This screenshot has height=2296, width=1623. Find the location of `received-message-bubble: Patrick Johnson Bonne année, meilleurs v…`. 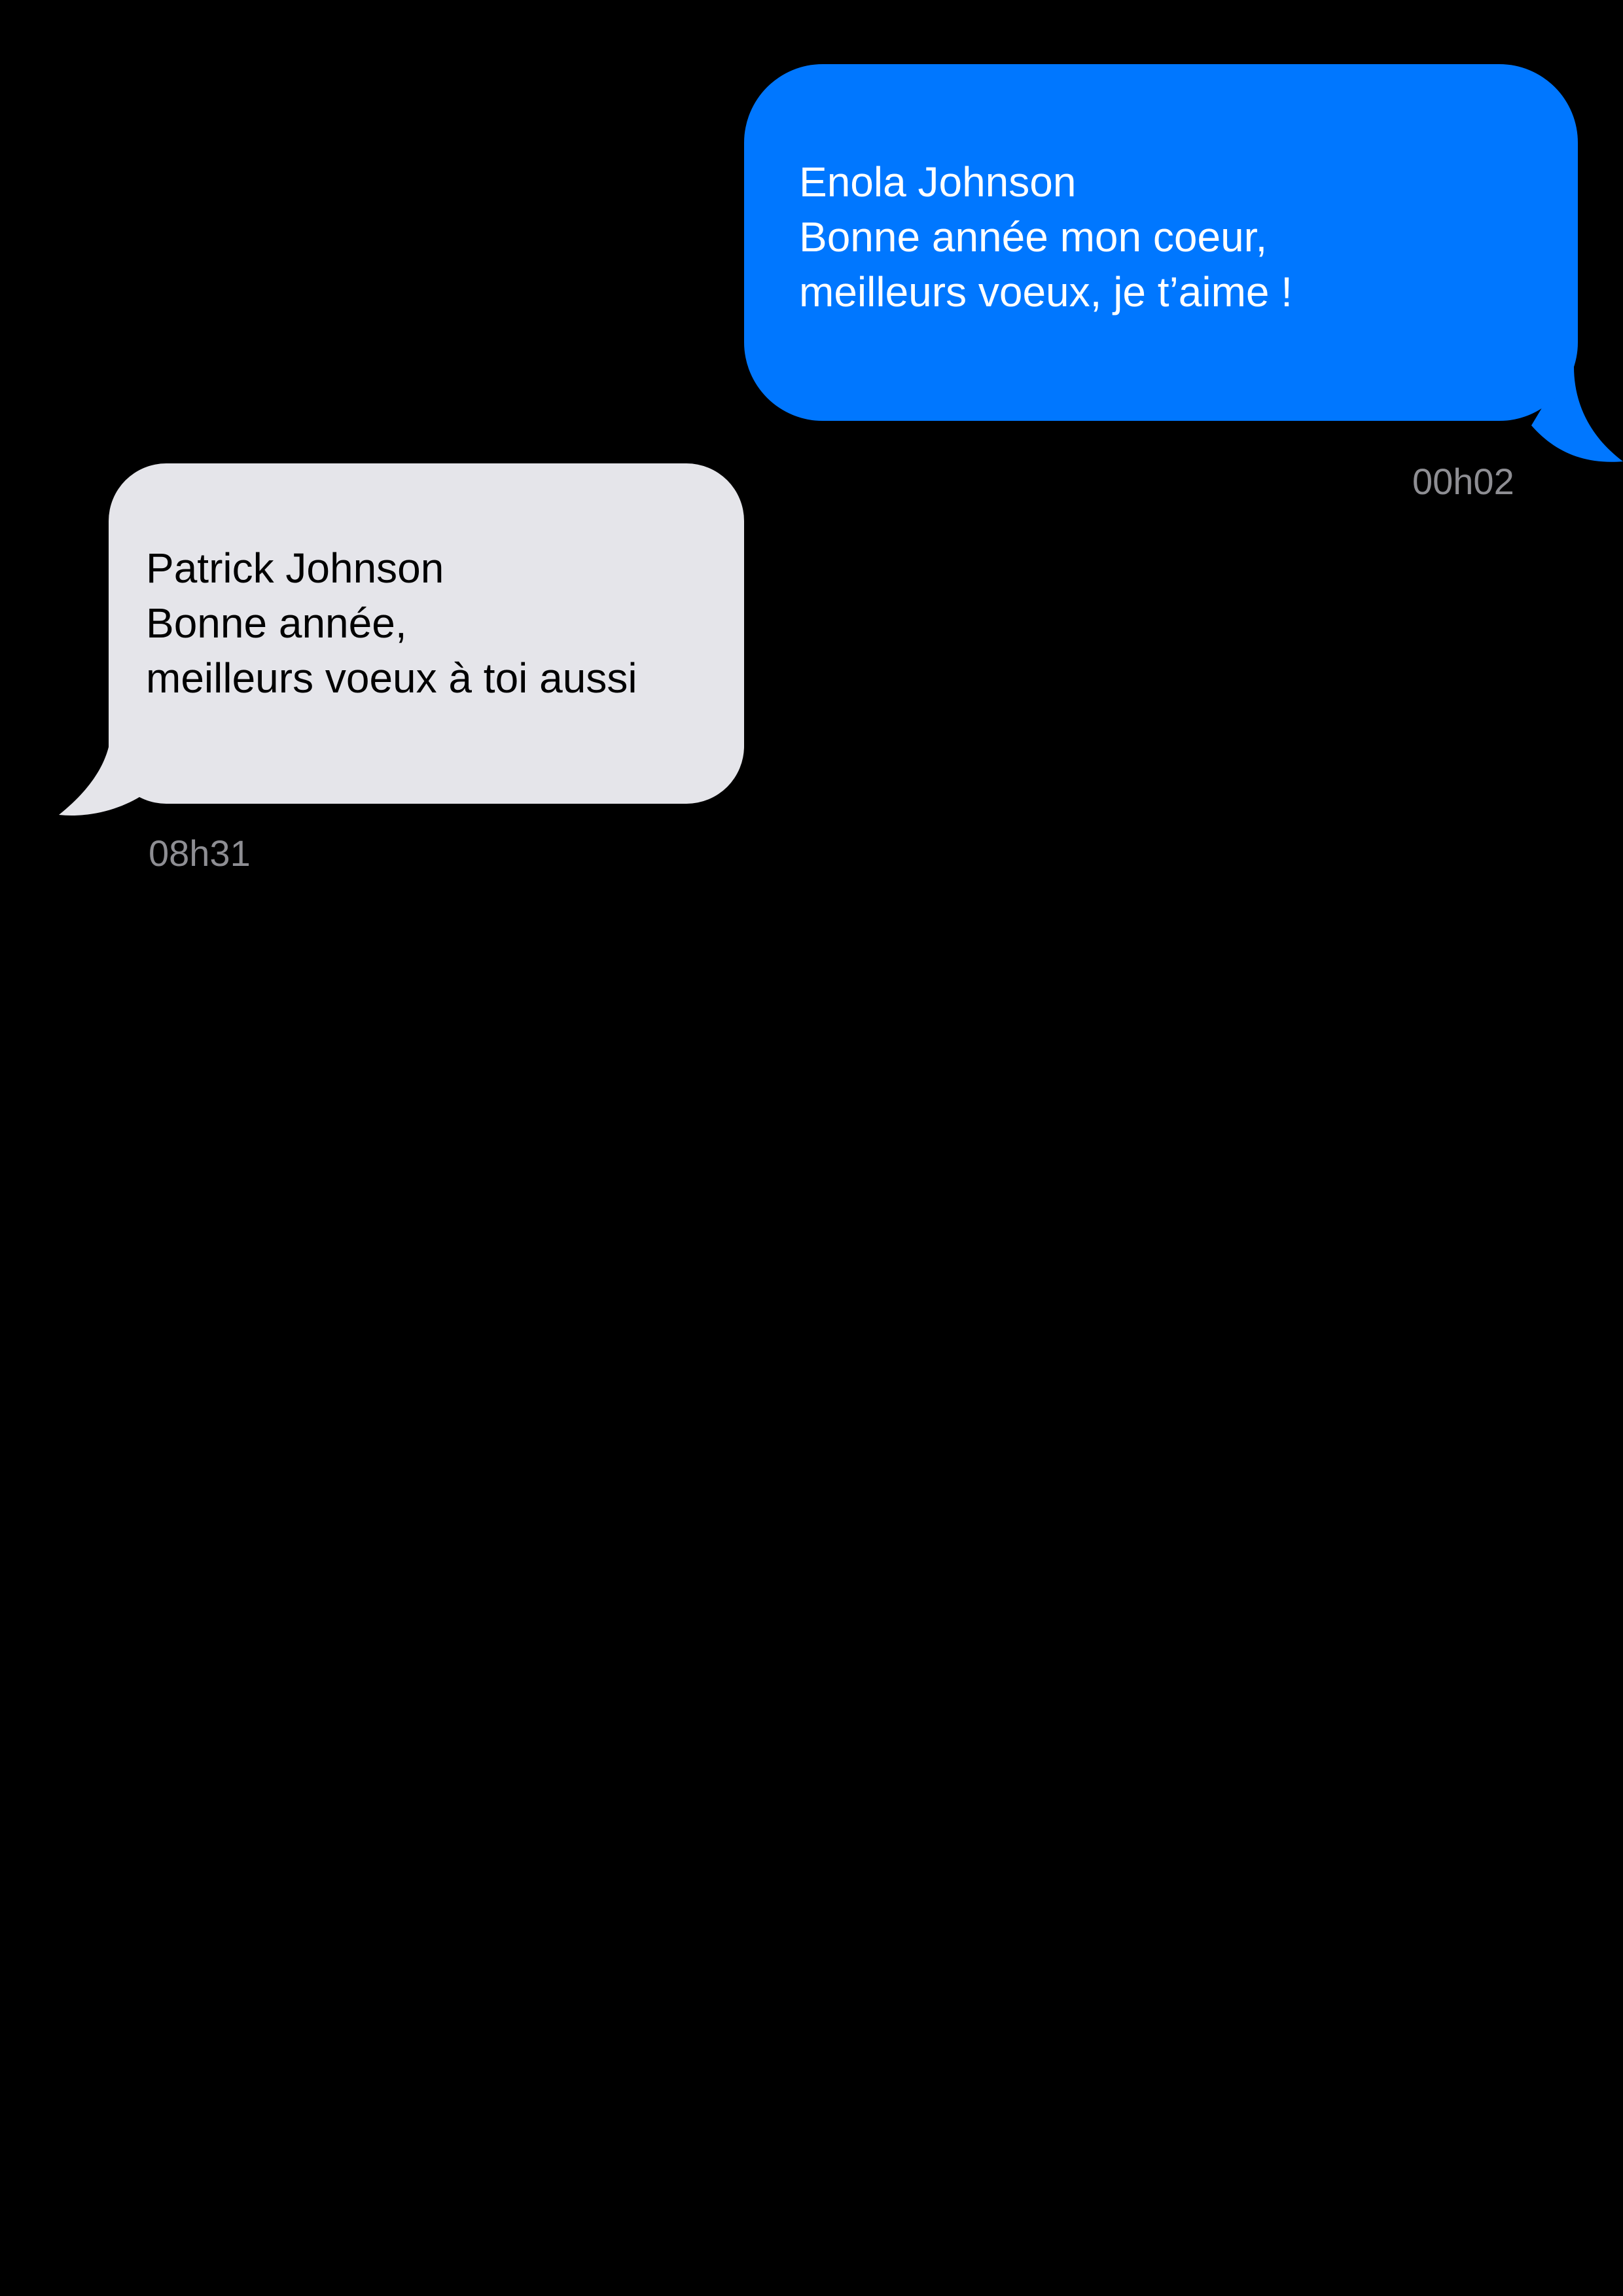

received-message-bubble: Patrick Johnson Bonne année, meilleurs v… is located at coordinates (426, 633).